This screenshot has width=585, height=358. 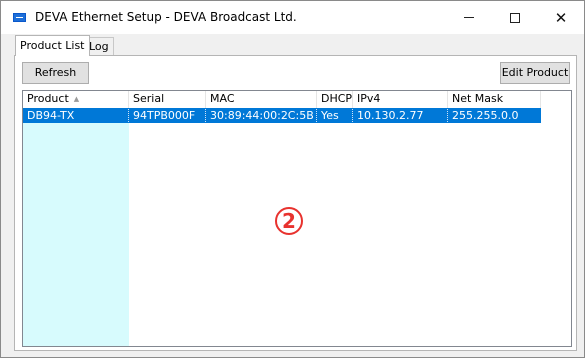 I want to click on edit-product-button: Edit Product, so click(x=535, y=73).